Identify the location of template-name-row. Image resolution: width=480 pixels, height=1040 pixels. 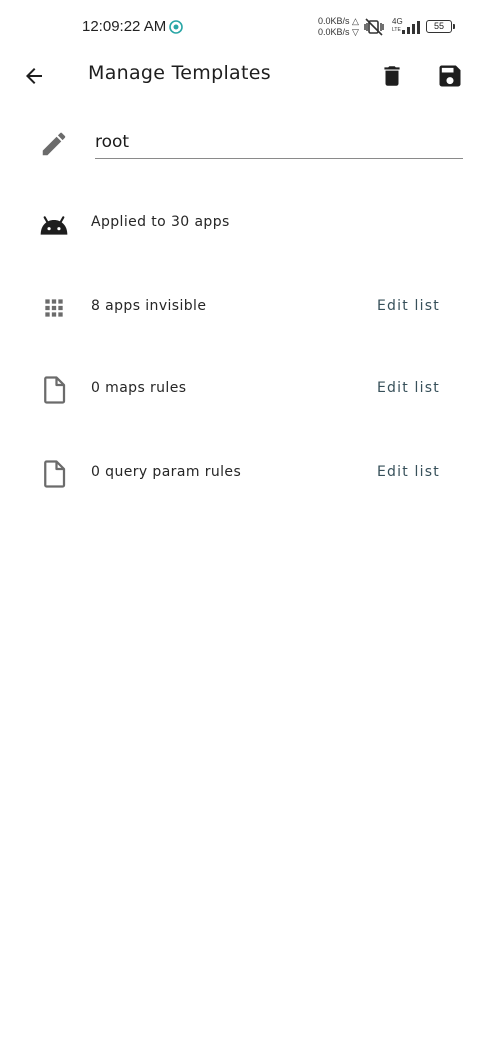
(240, 145).